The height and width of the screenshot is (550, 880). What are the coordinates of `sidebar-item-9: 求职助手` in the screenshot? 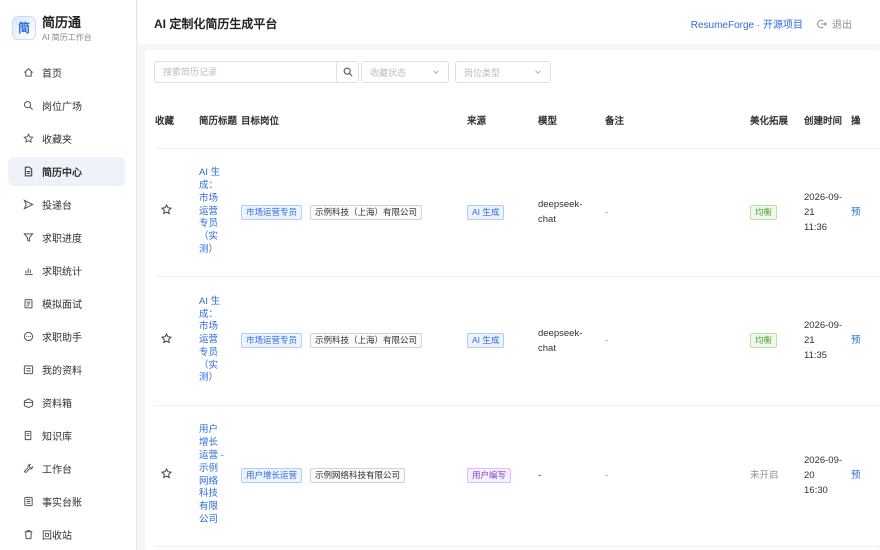 It's located at (66, 336).